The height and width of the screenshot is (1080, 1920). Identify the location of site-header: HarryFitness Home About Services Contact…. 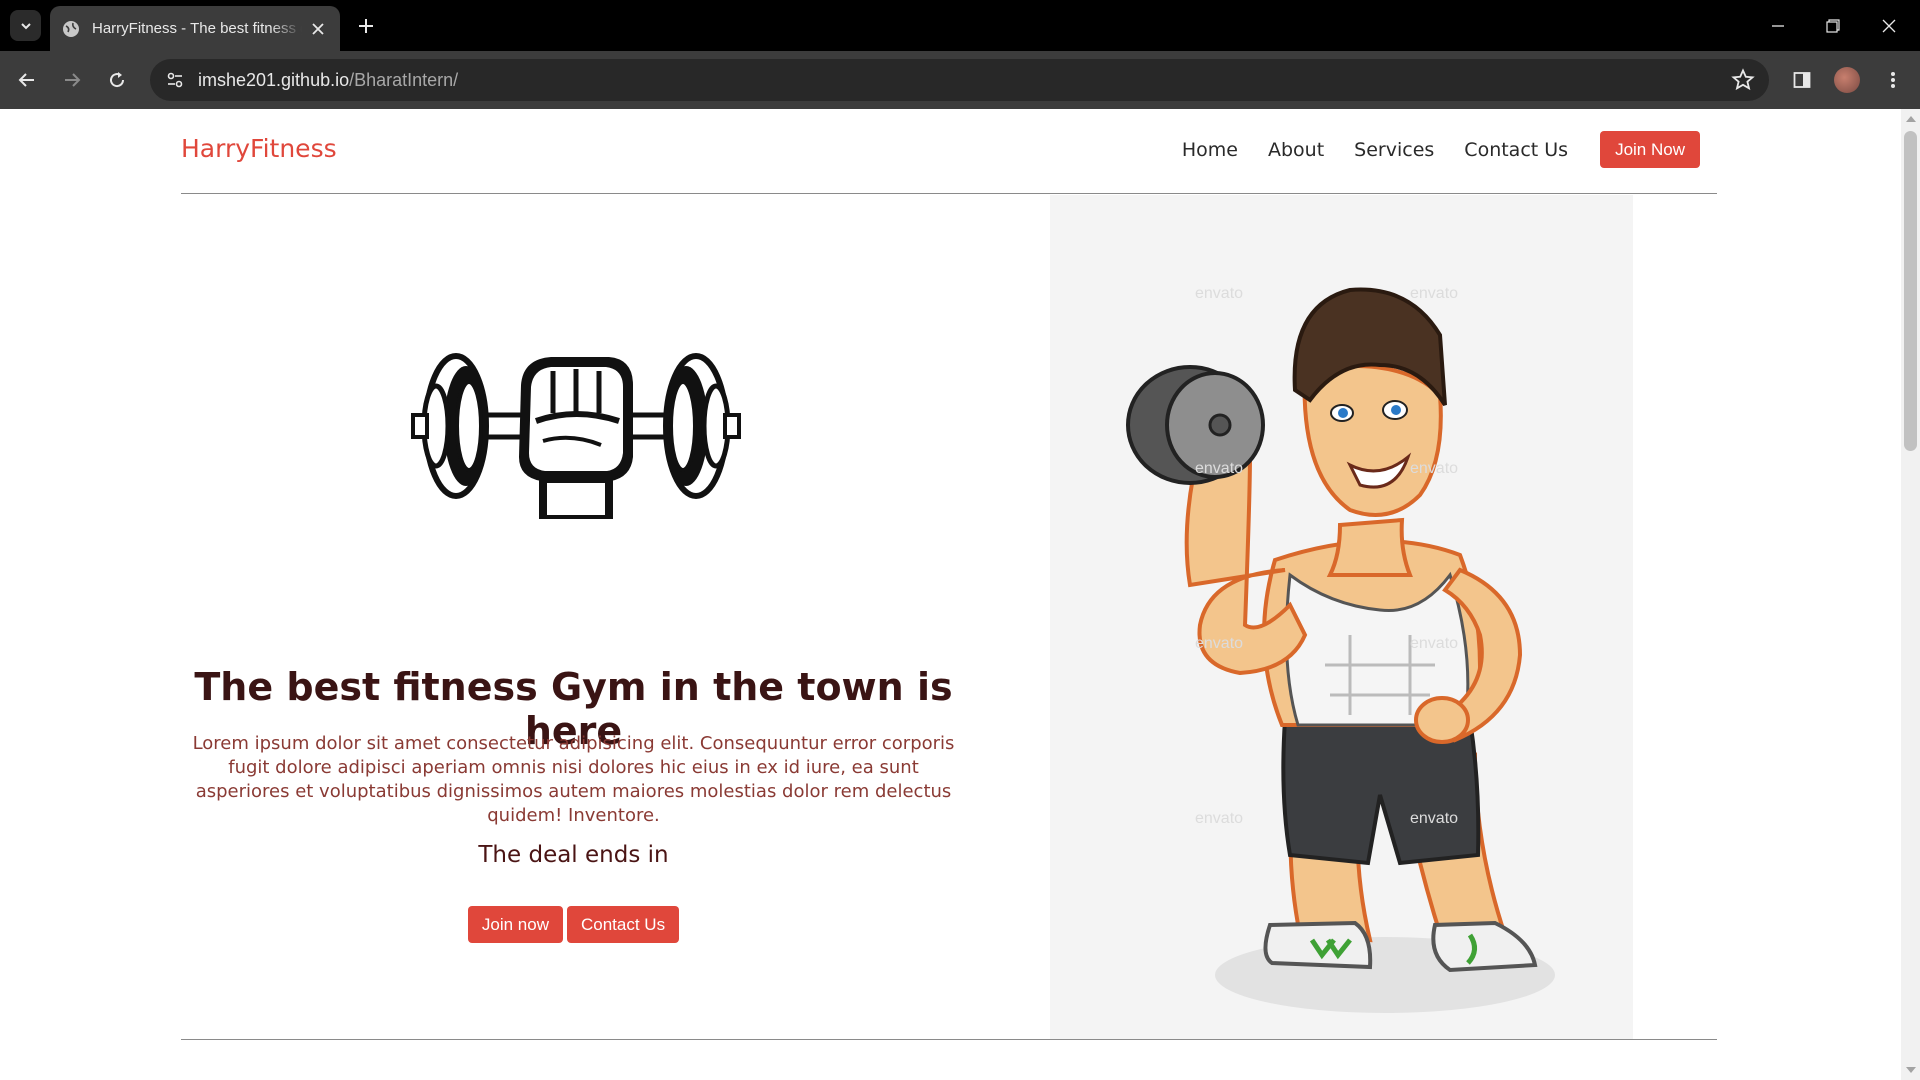
(949, 151).